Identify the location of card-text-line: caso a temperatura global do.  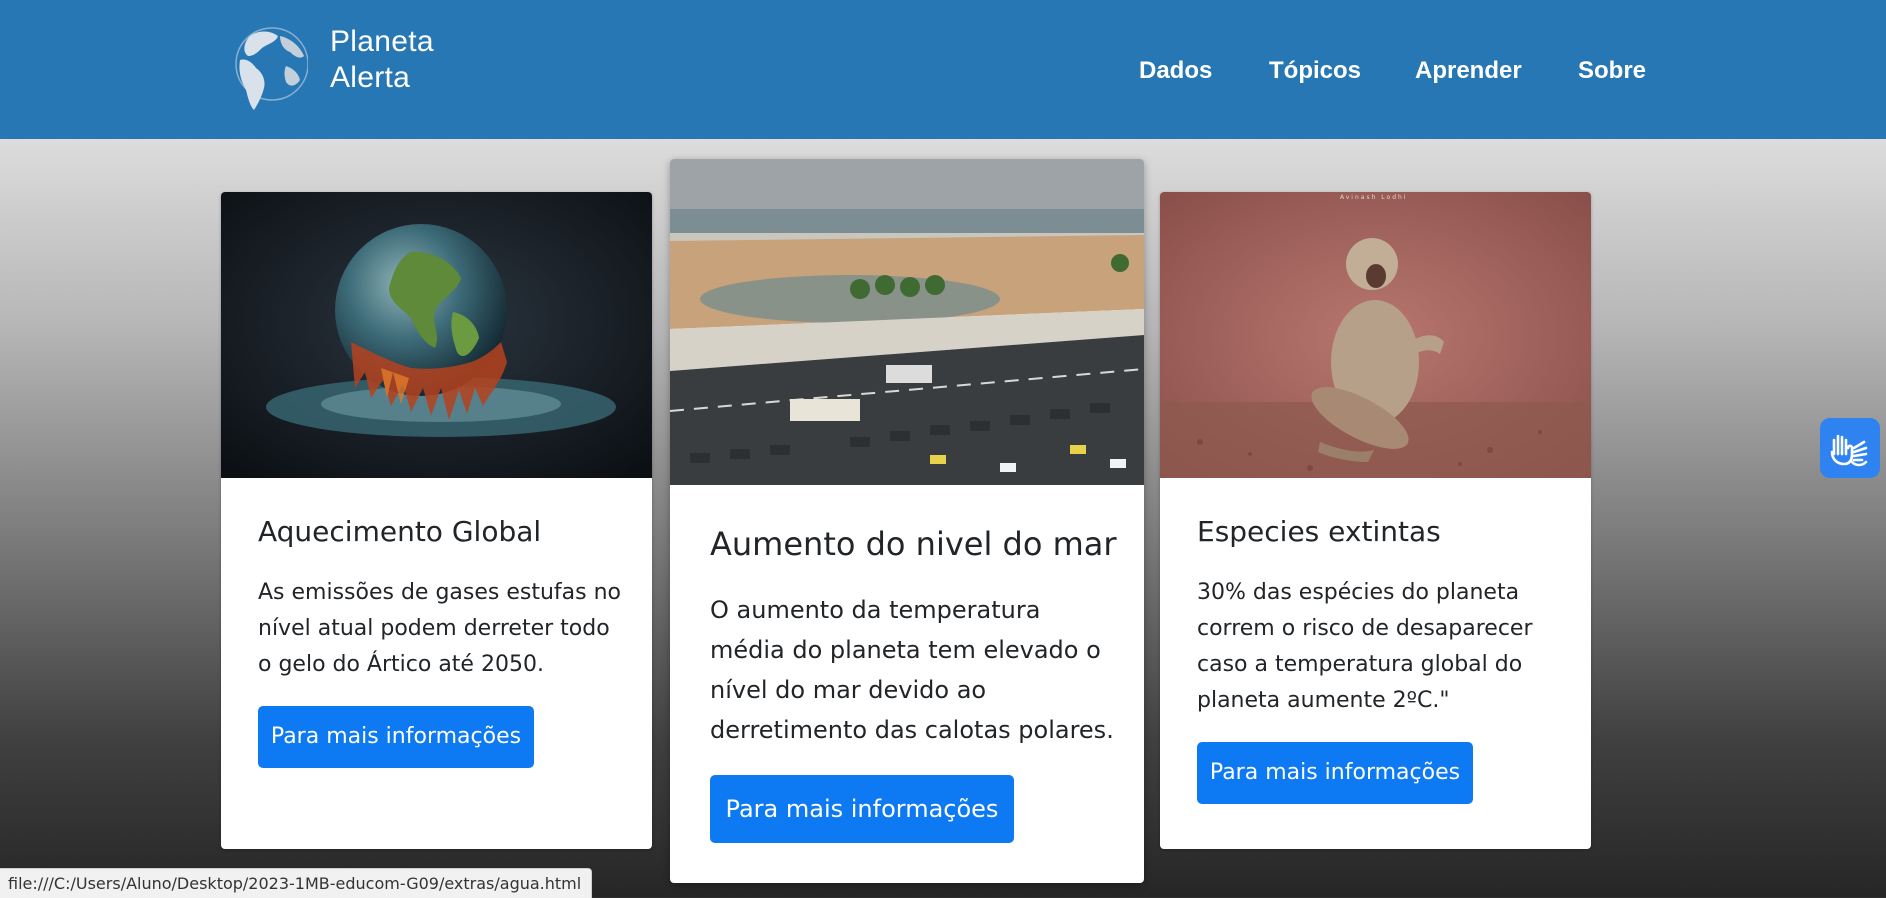
(1360, 664).